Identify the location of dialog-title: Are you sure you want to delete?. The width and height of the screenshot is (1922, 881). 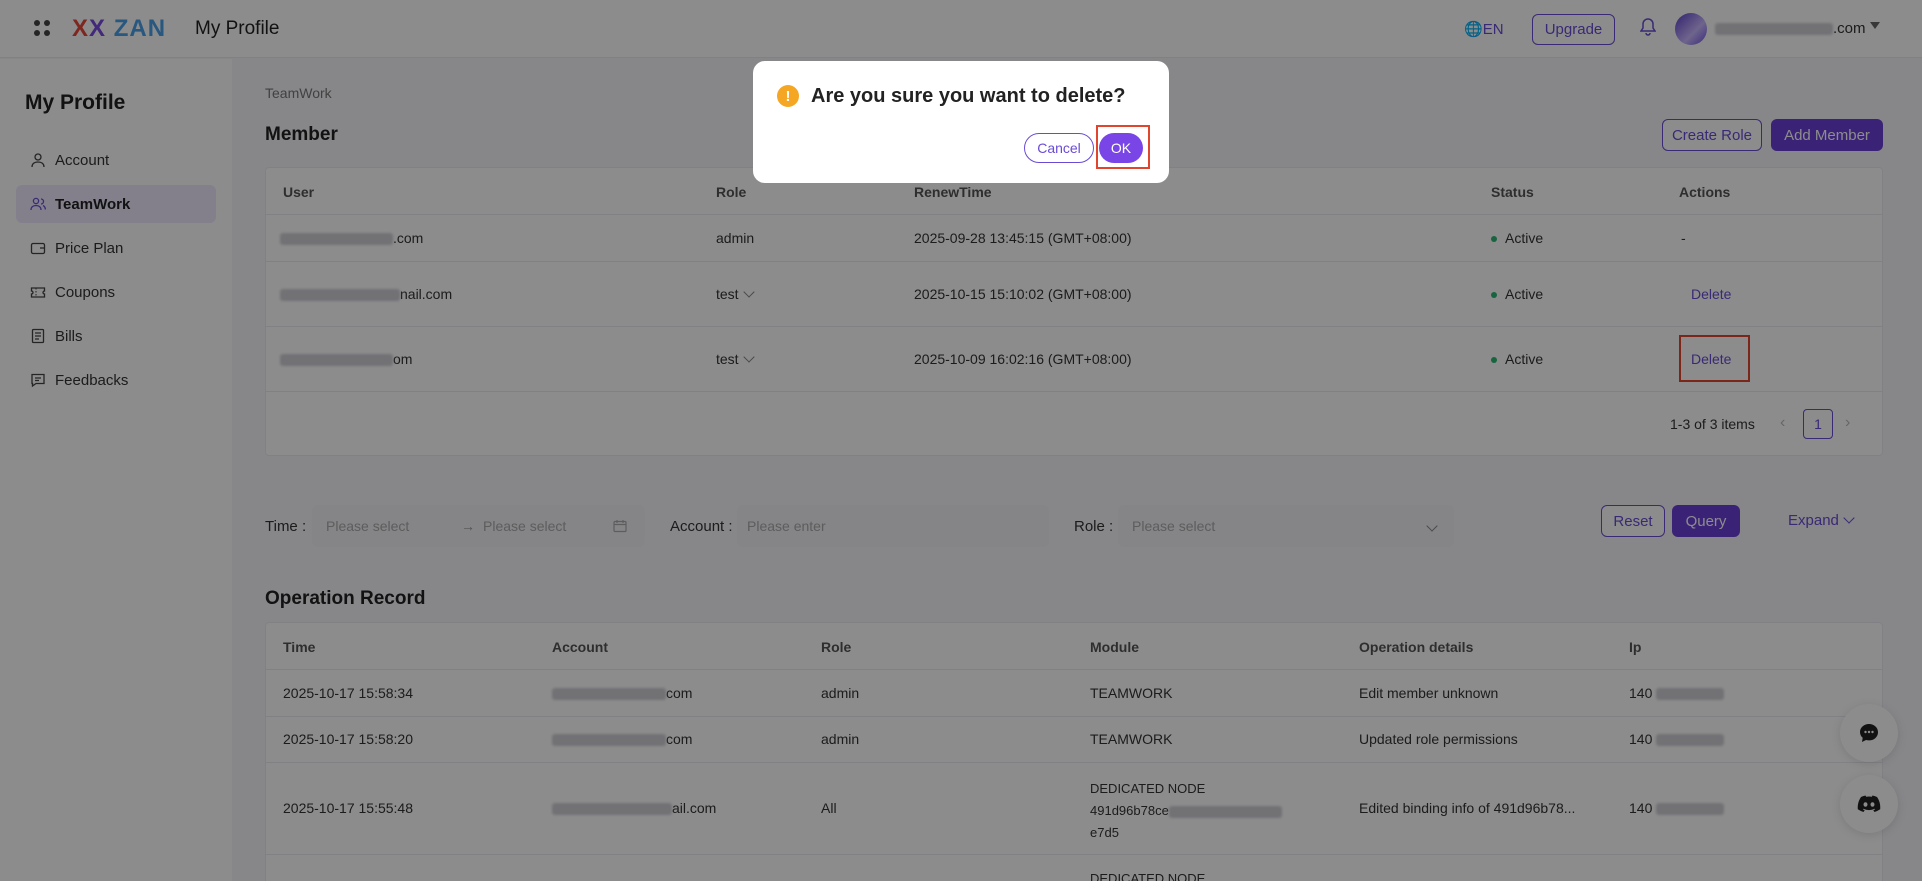
(968, 96).